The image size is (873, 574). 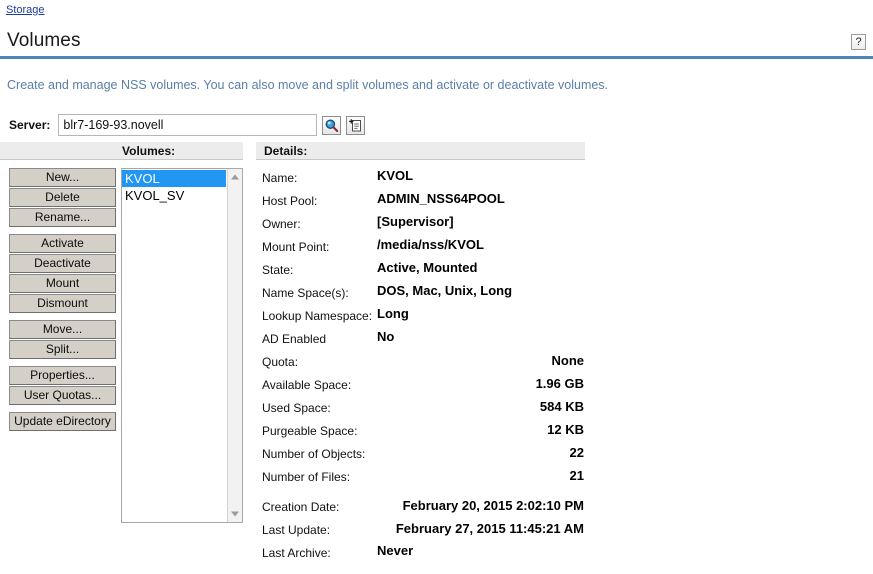 I want to click on scroll-up-arrow-icon, so click(x=235, y=177).